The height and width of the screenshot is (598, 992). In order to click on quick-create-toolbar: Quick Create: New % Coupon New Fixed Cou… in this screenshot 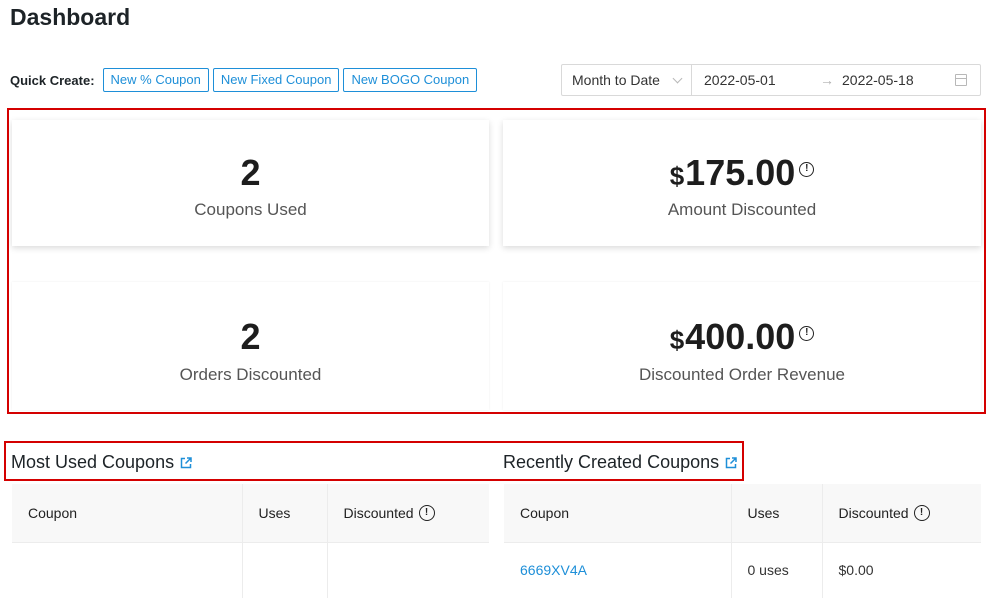, I will do `click(245, 80)`.